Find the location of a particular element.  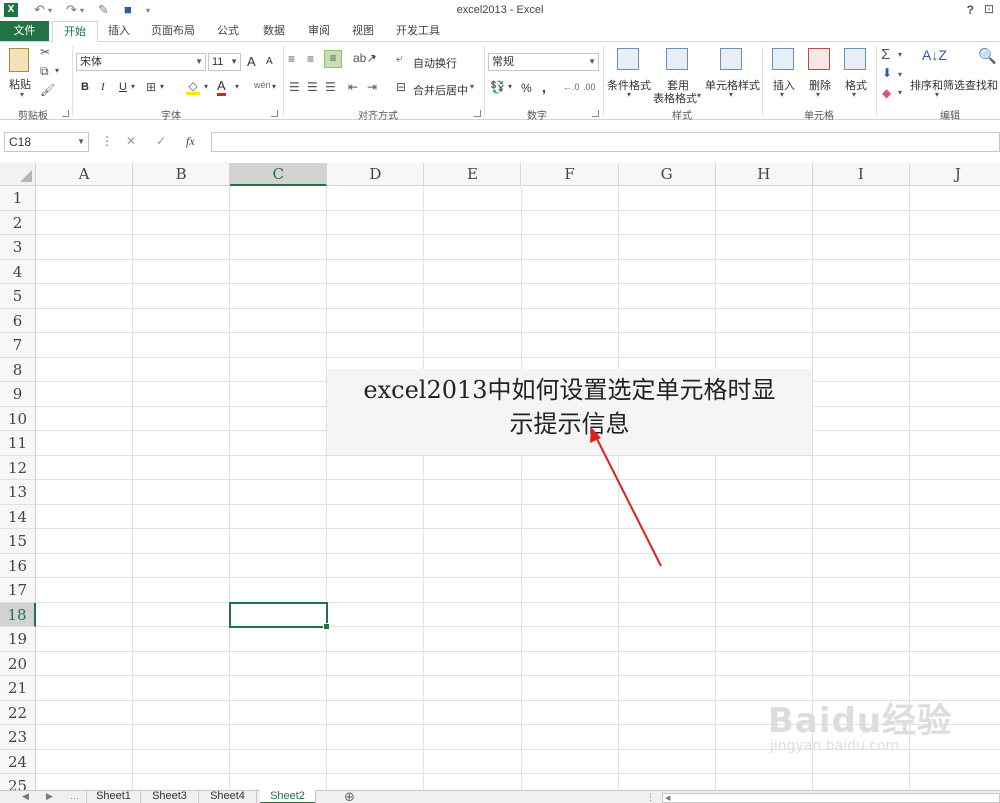

row-header-21: 21 is located at coordinates (18, 688).